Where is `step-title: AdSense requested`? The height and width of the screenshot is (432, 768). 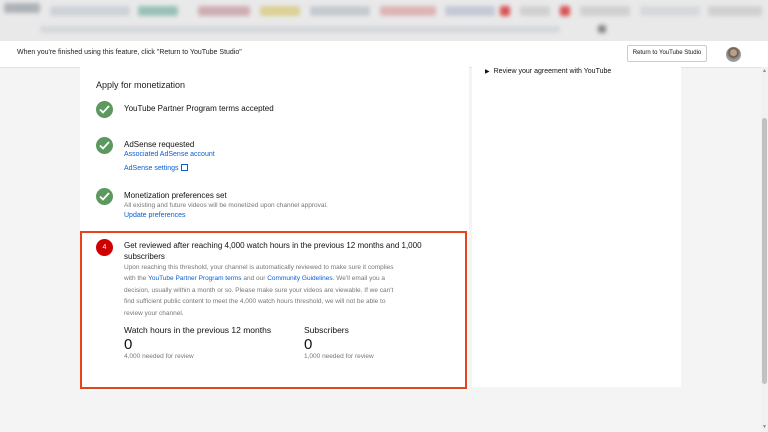 step-title: AdSense requested is located at coordinates (159, 144).